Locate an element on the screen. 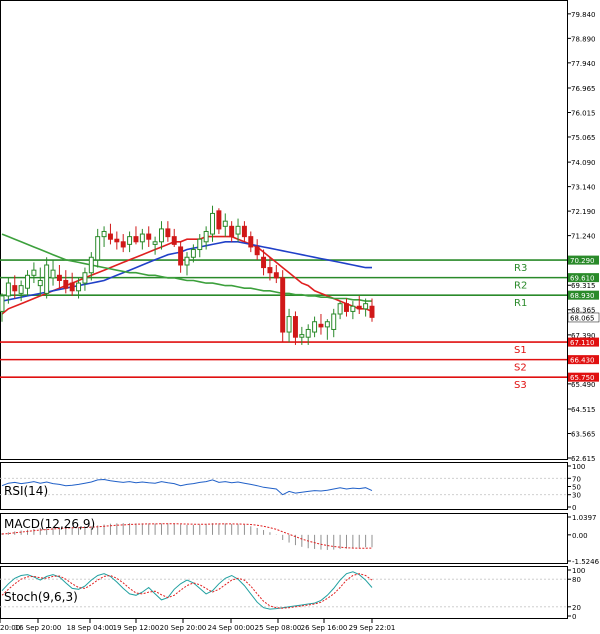 This screenshot has width=600, height=634. pivot-price-tag-label: 66.430 is located at coordinates (582, 361).